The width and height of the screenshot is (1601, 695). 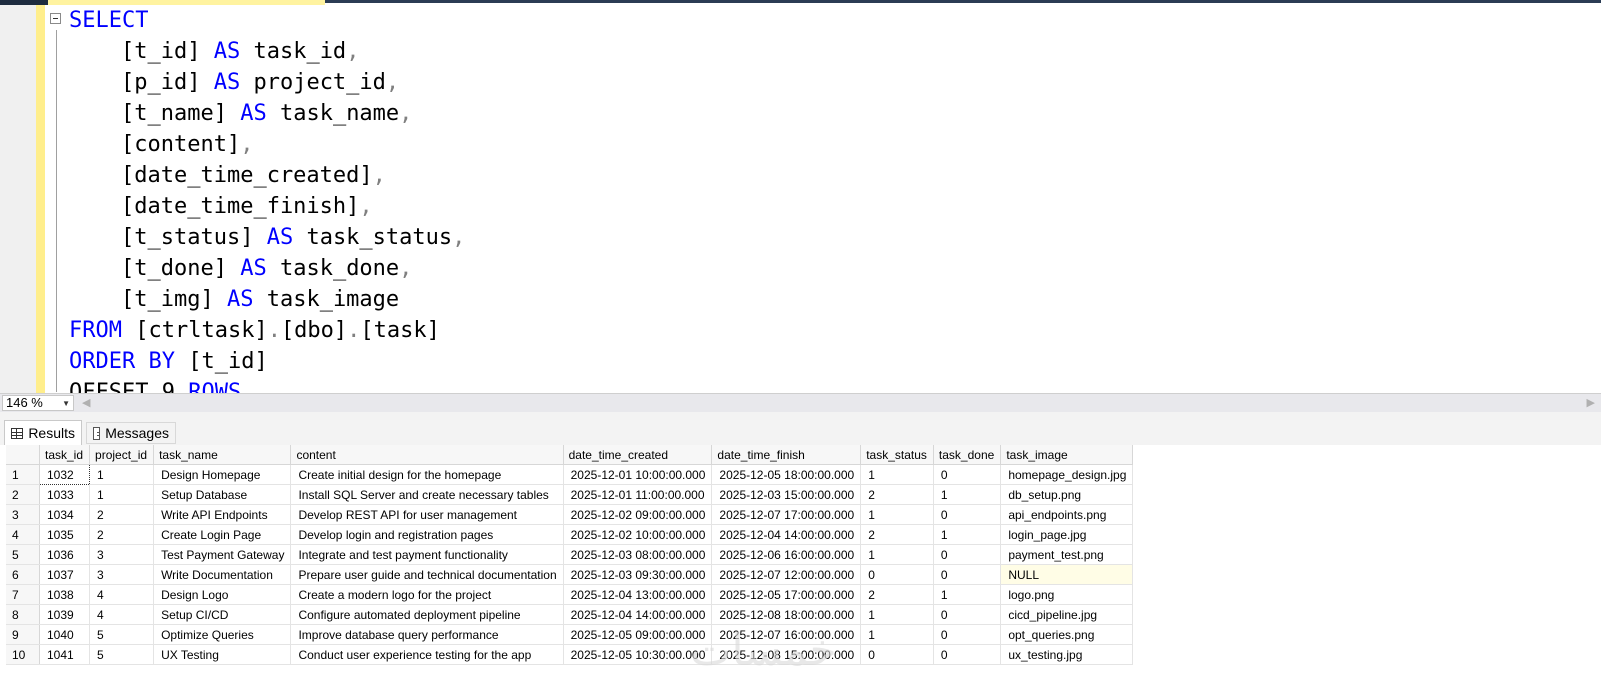 I want to click on cell-content: Integrate and test payment functionality, so click(x=427, y=554).